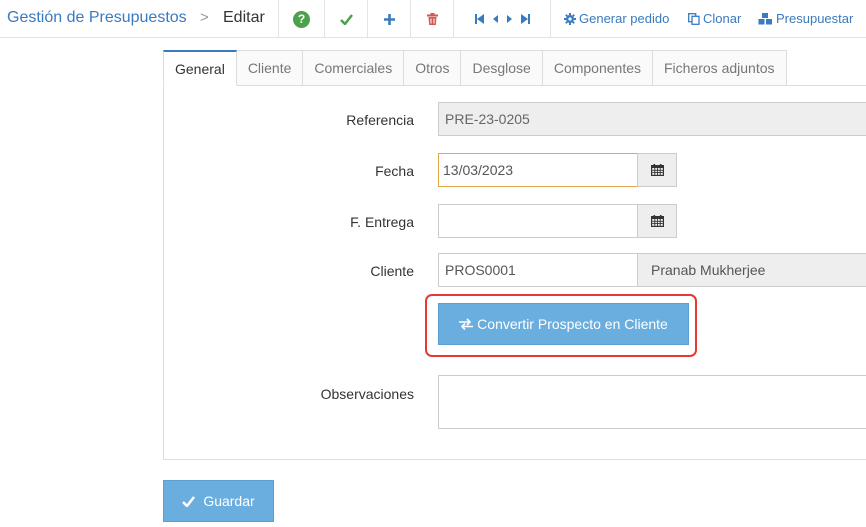 This screenshot has height=527, width=866. Describe the element at coordinates (502, 19) in the screenshot. I see `record-navigation` at that location.